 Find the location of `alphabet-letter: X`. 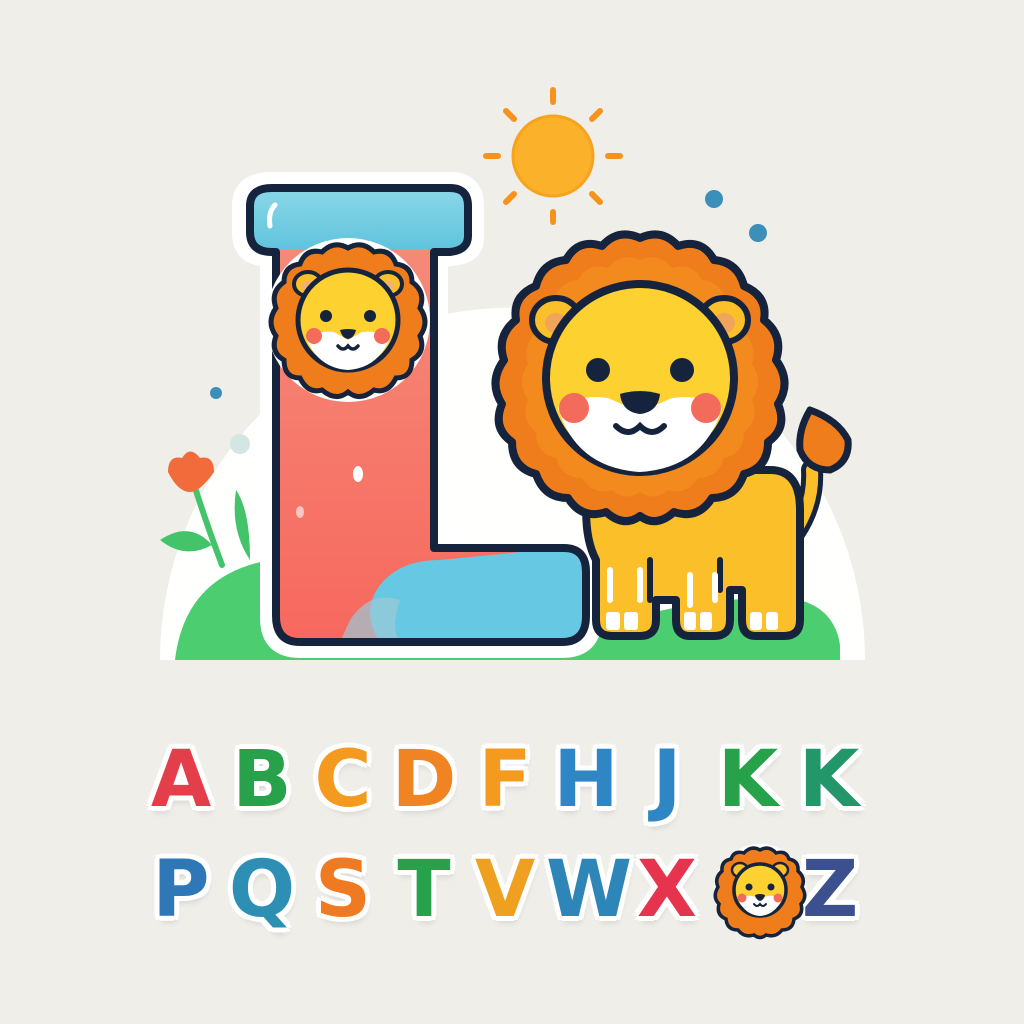

alphabet-letter: X is located at coordinates (667, 890).